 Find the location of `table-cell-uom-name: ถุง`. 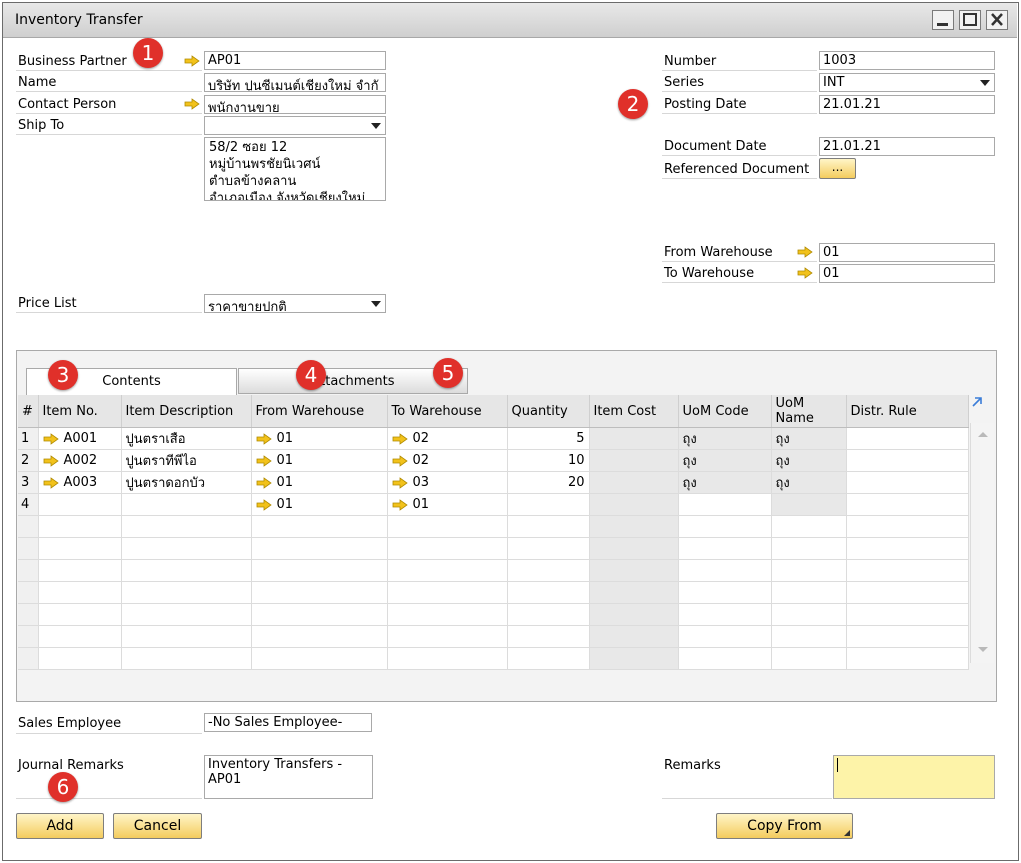

table-cell-uom-name: ถุง is located at coordinates (809, 438).